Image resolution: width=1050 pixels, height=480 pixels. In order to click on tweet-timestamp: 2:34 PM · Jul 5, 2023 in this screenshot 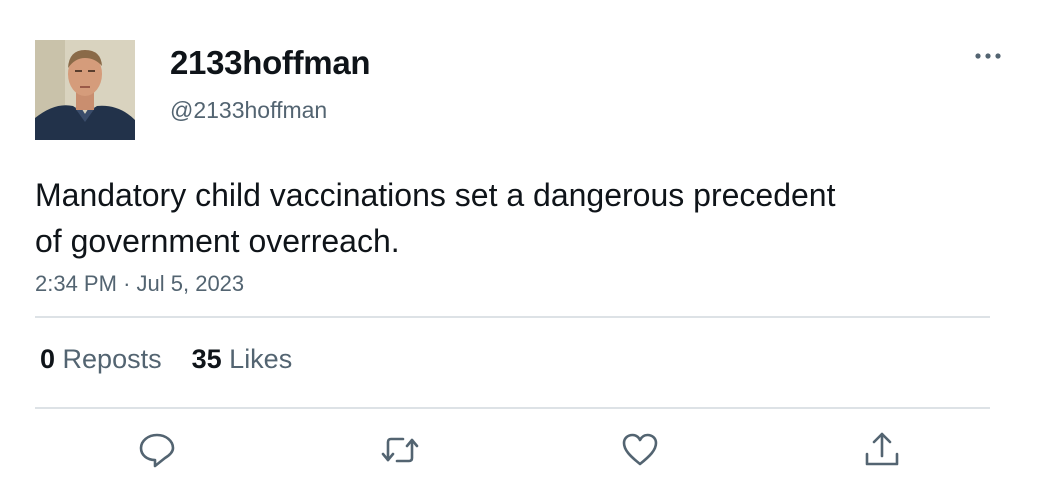, I will do `click(139, 284)`.